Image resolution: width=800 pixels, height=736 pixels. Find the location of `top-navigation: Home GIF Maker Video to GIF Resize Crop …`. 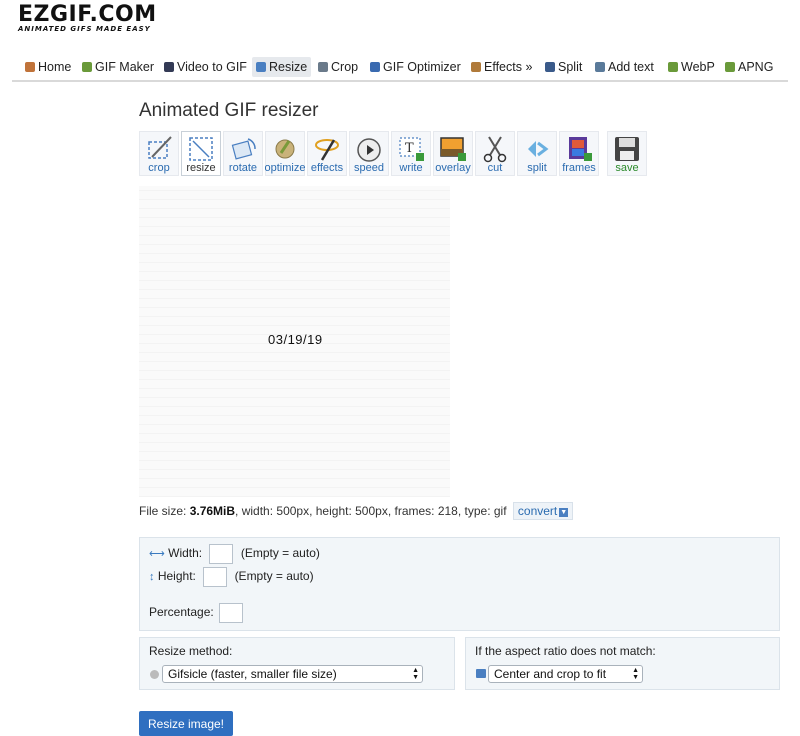

top-navigation: Home GIF Maker Video to GIF Resize Crop … is located at coordinates (400, 69).